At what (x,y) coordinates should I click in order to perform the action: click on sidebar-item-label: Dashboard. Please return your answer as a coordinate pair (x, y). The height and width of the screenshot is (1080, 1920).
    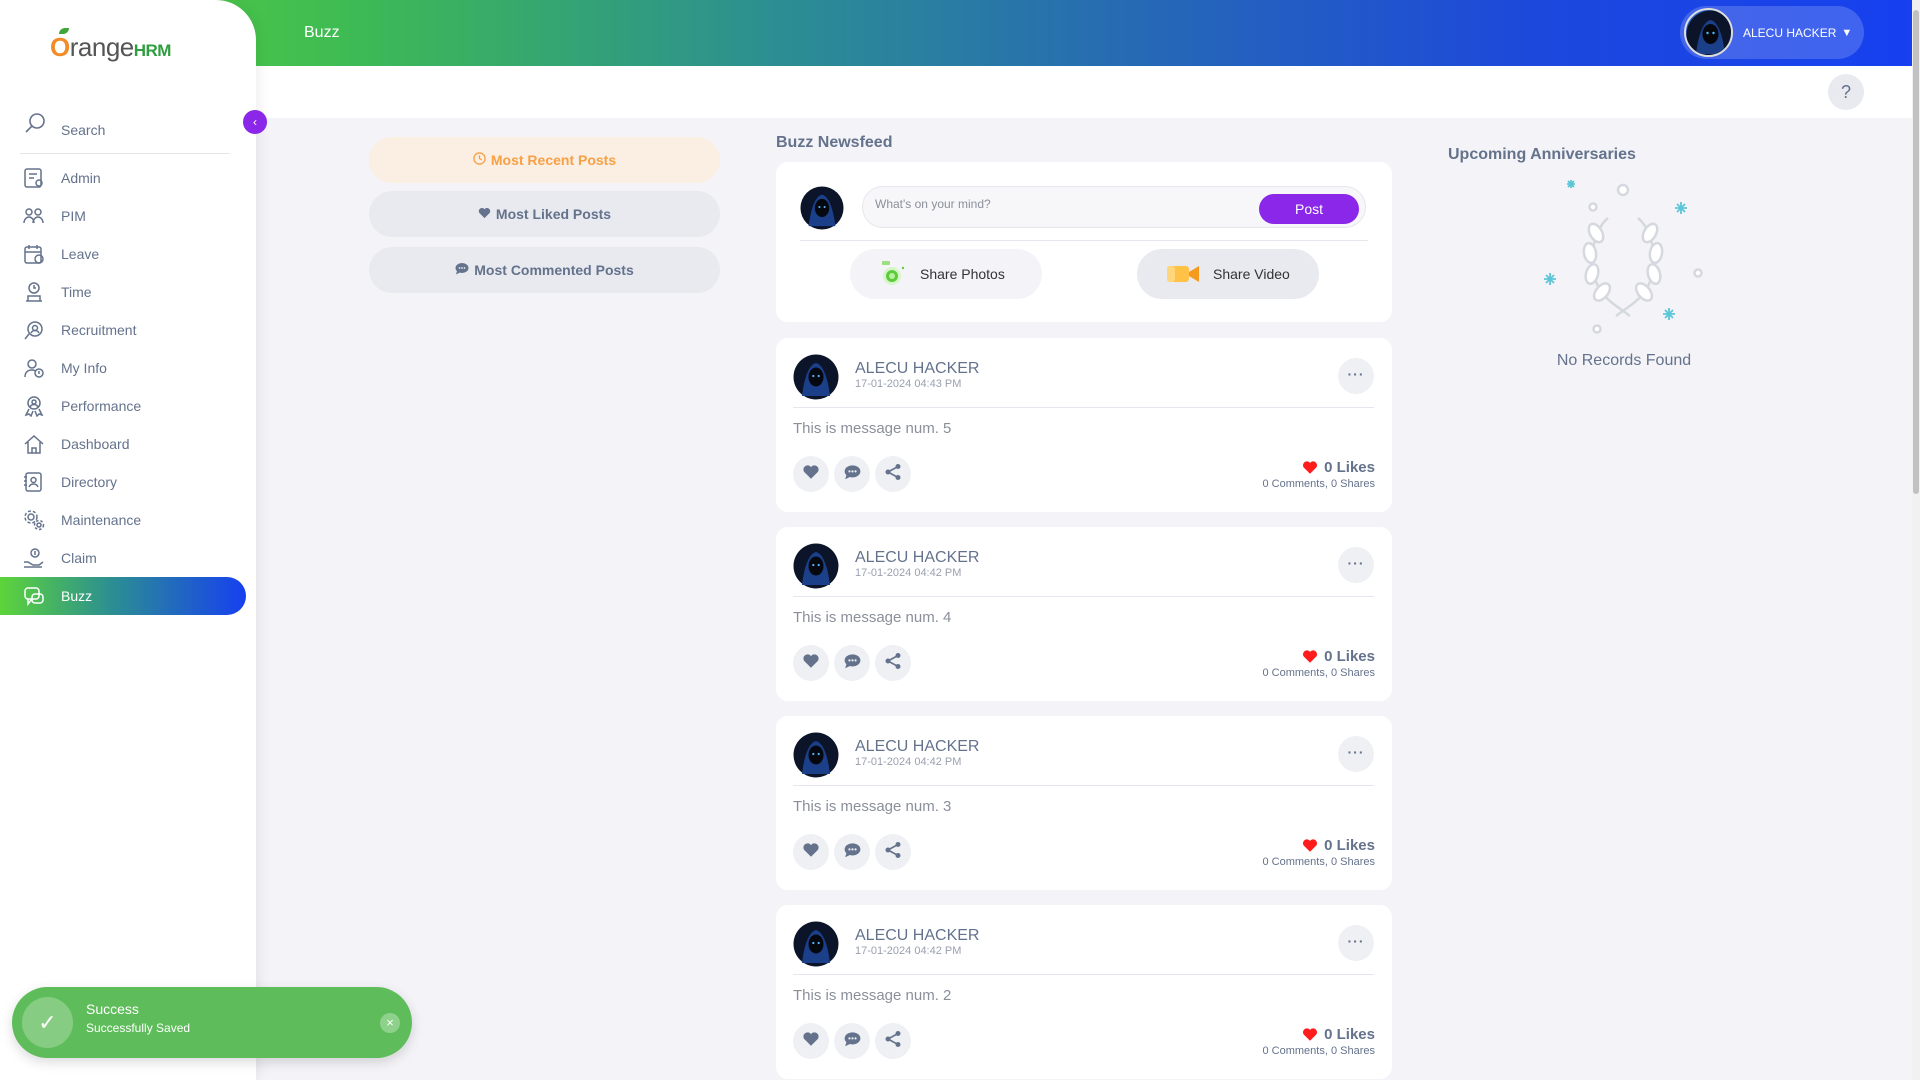
    Looking at the image, I should click on (95, 444).